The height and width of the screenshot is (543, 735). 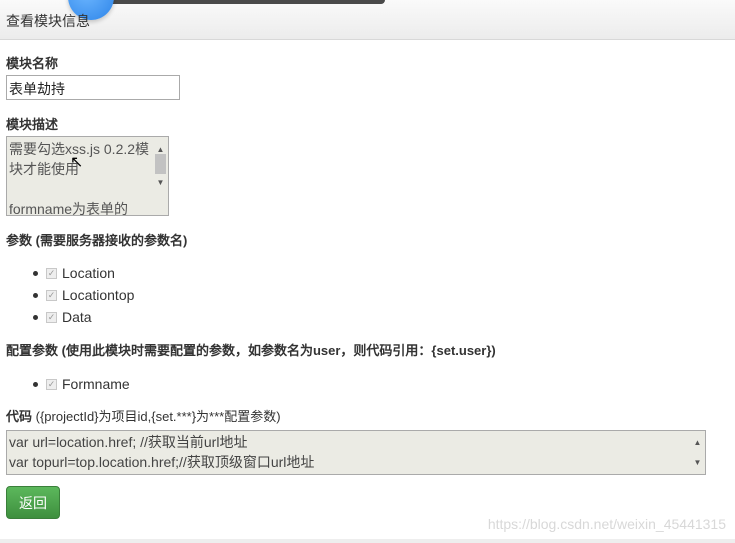 What do you see at coordinates (69, 208) in the screenshot?
I see `desc-line: formname为表单的` at bounding box center [69, 208].